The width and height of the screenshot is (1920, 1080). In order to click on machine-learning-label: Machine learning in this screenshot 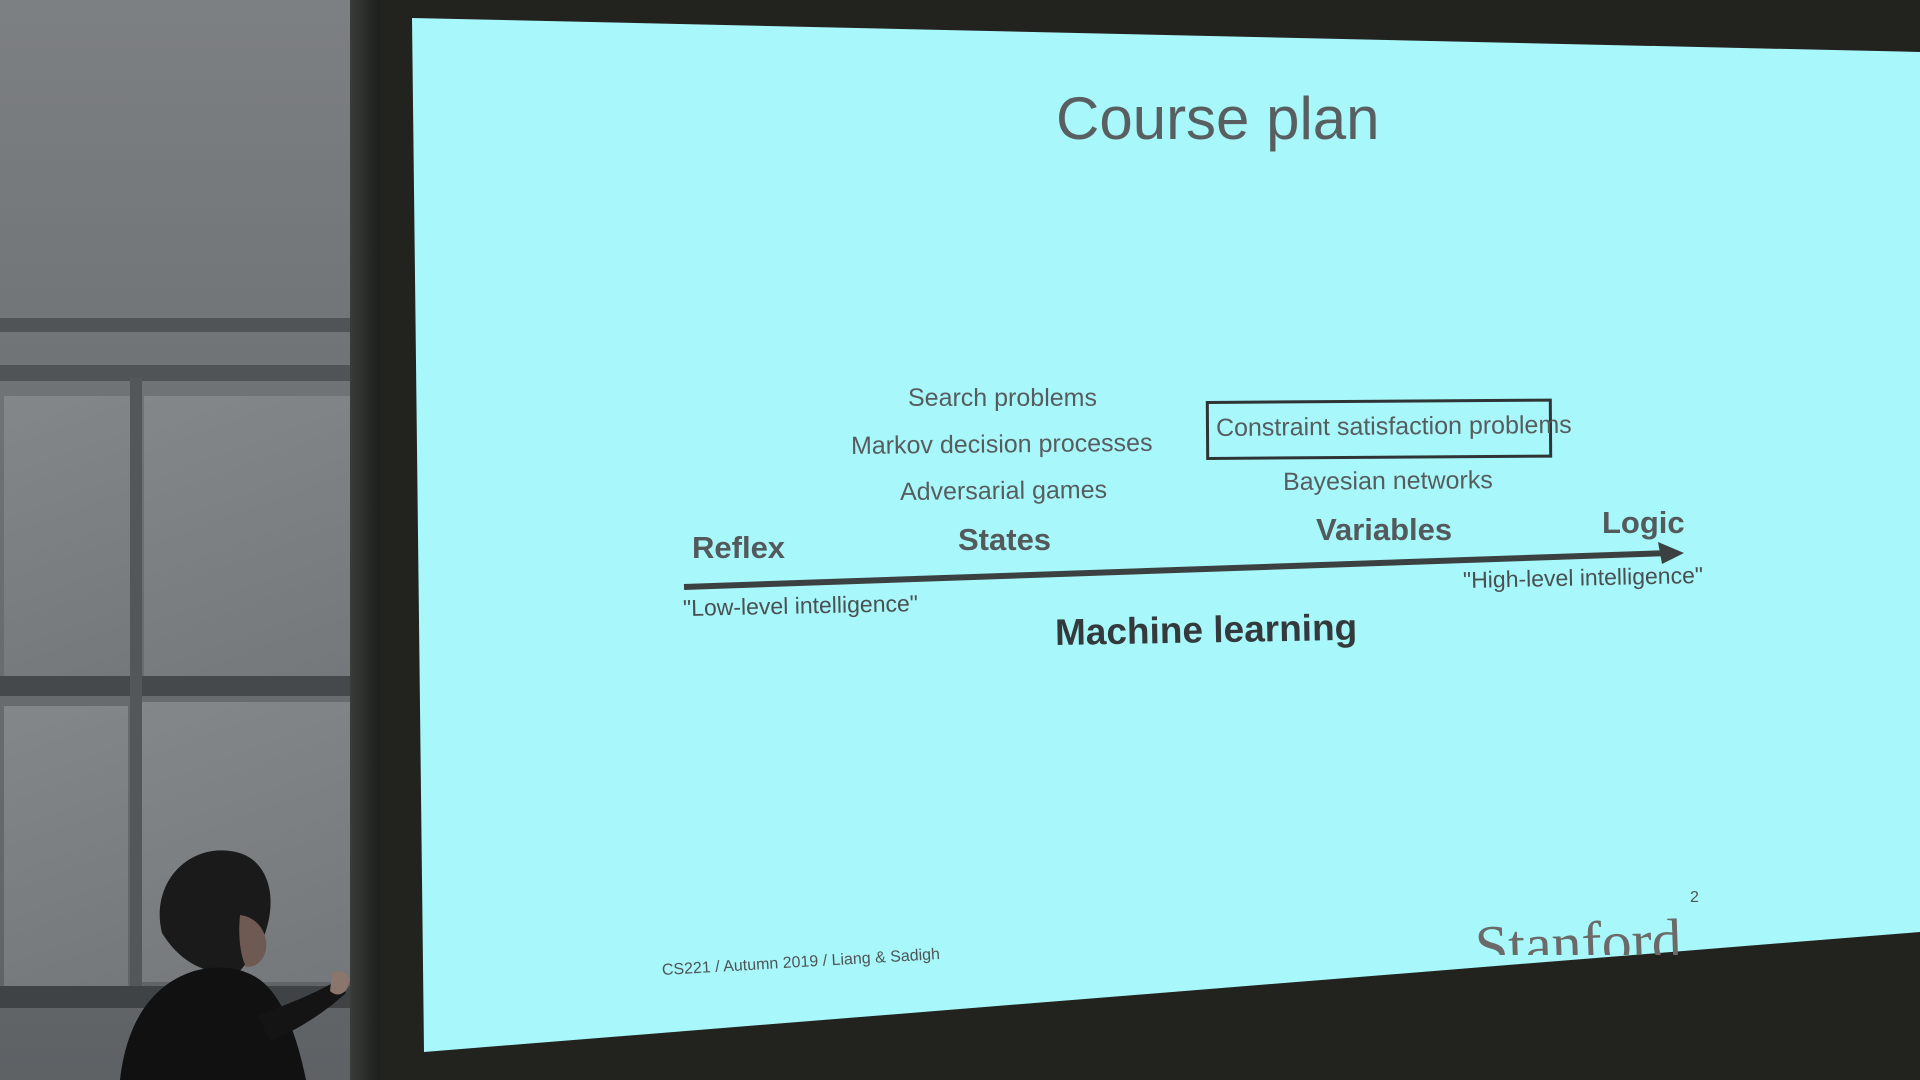, I will do `click(1206, 629)`.